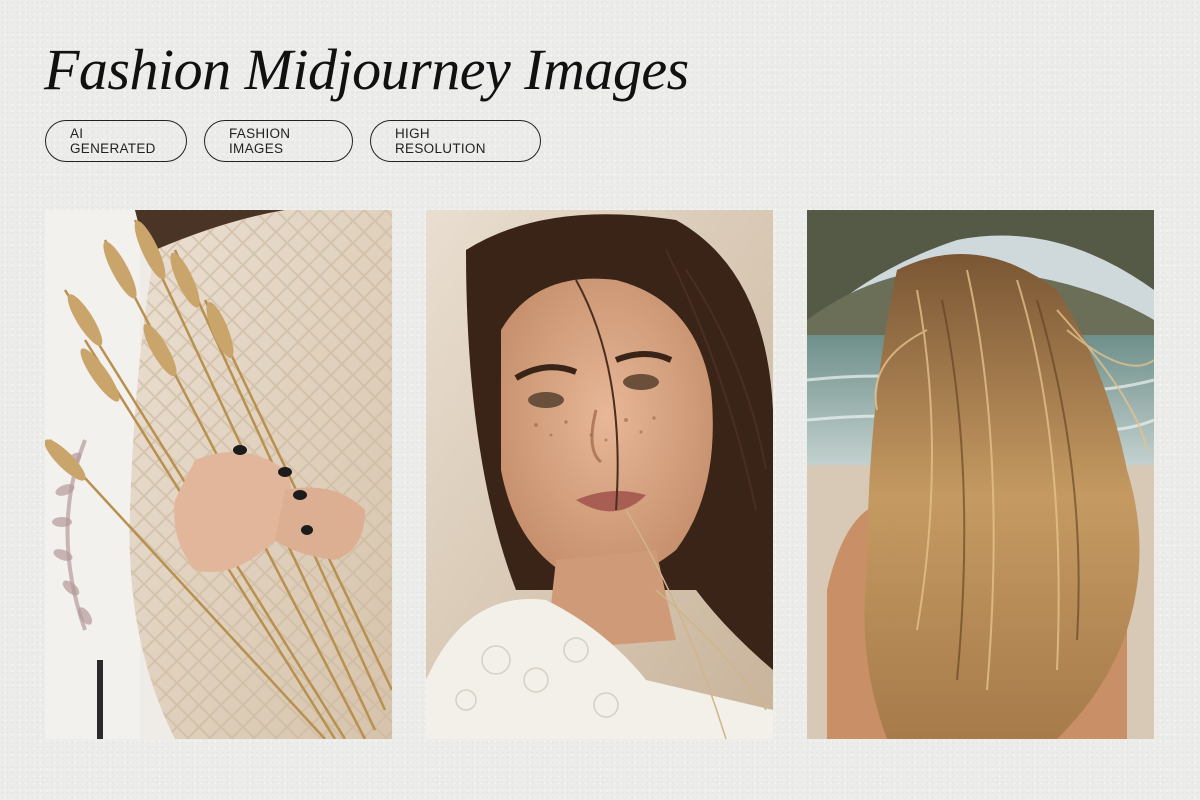 This screenshot has height=800, width=1200. I want to click on tag-fashion-images: FASHION IMAGES, so click(278, 141).